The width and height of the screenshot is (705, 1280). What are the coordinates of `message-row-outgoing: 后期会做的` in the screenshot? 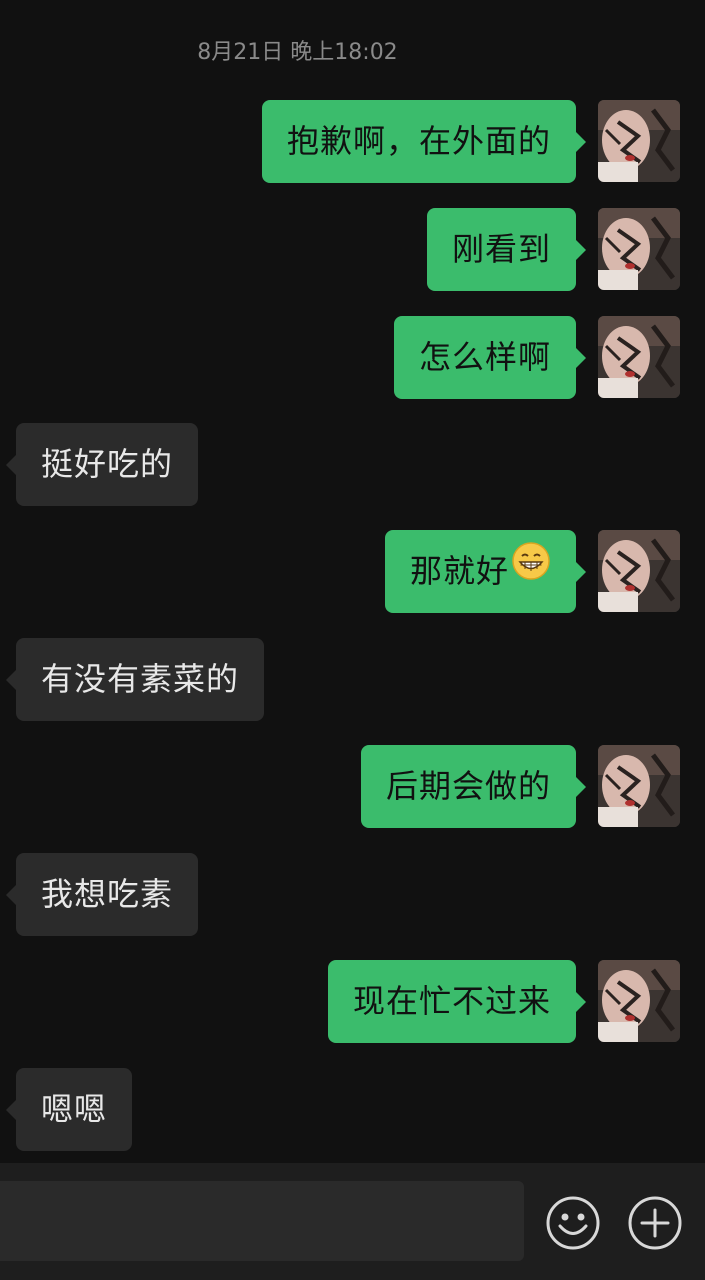 It's located at (352, 786).